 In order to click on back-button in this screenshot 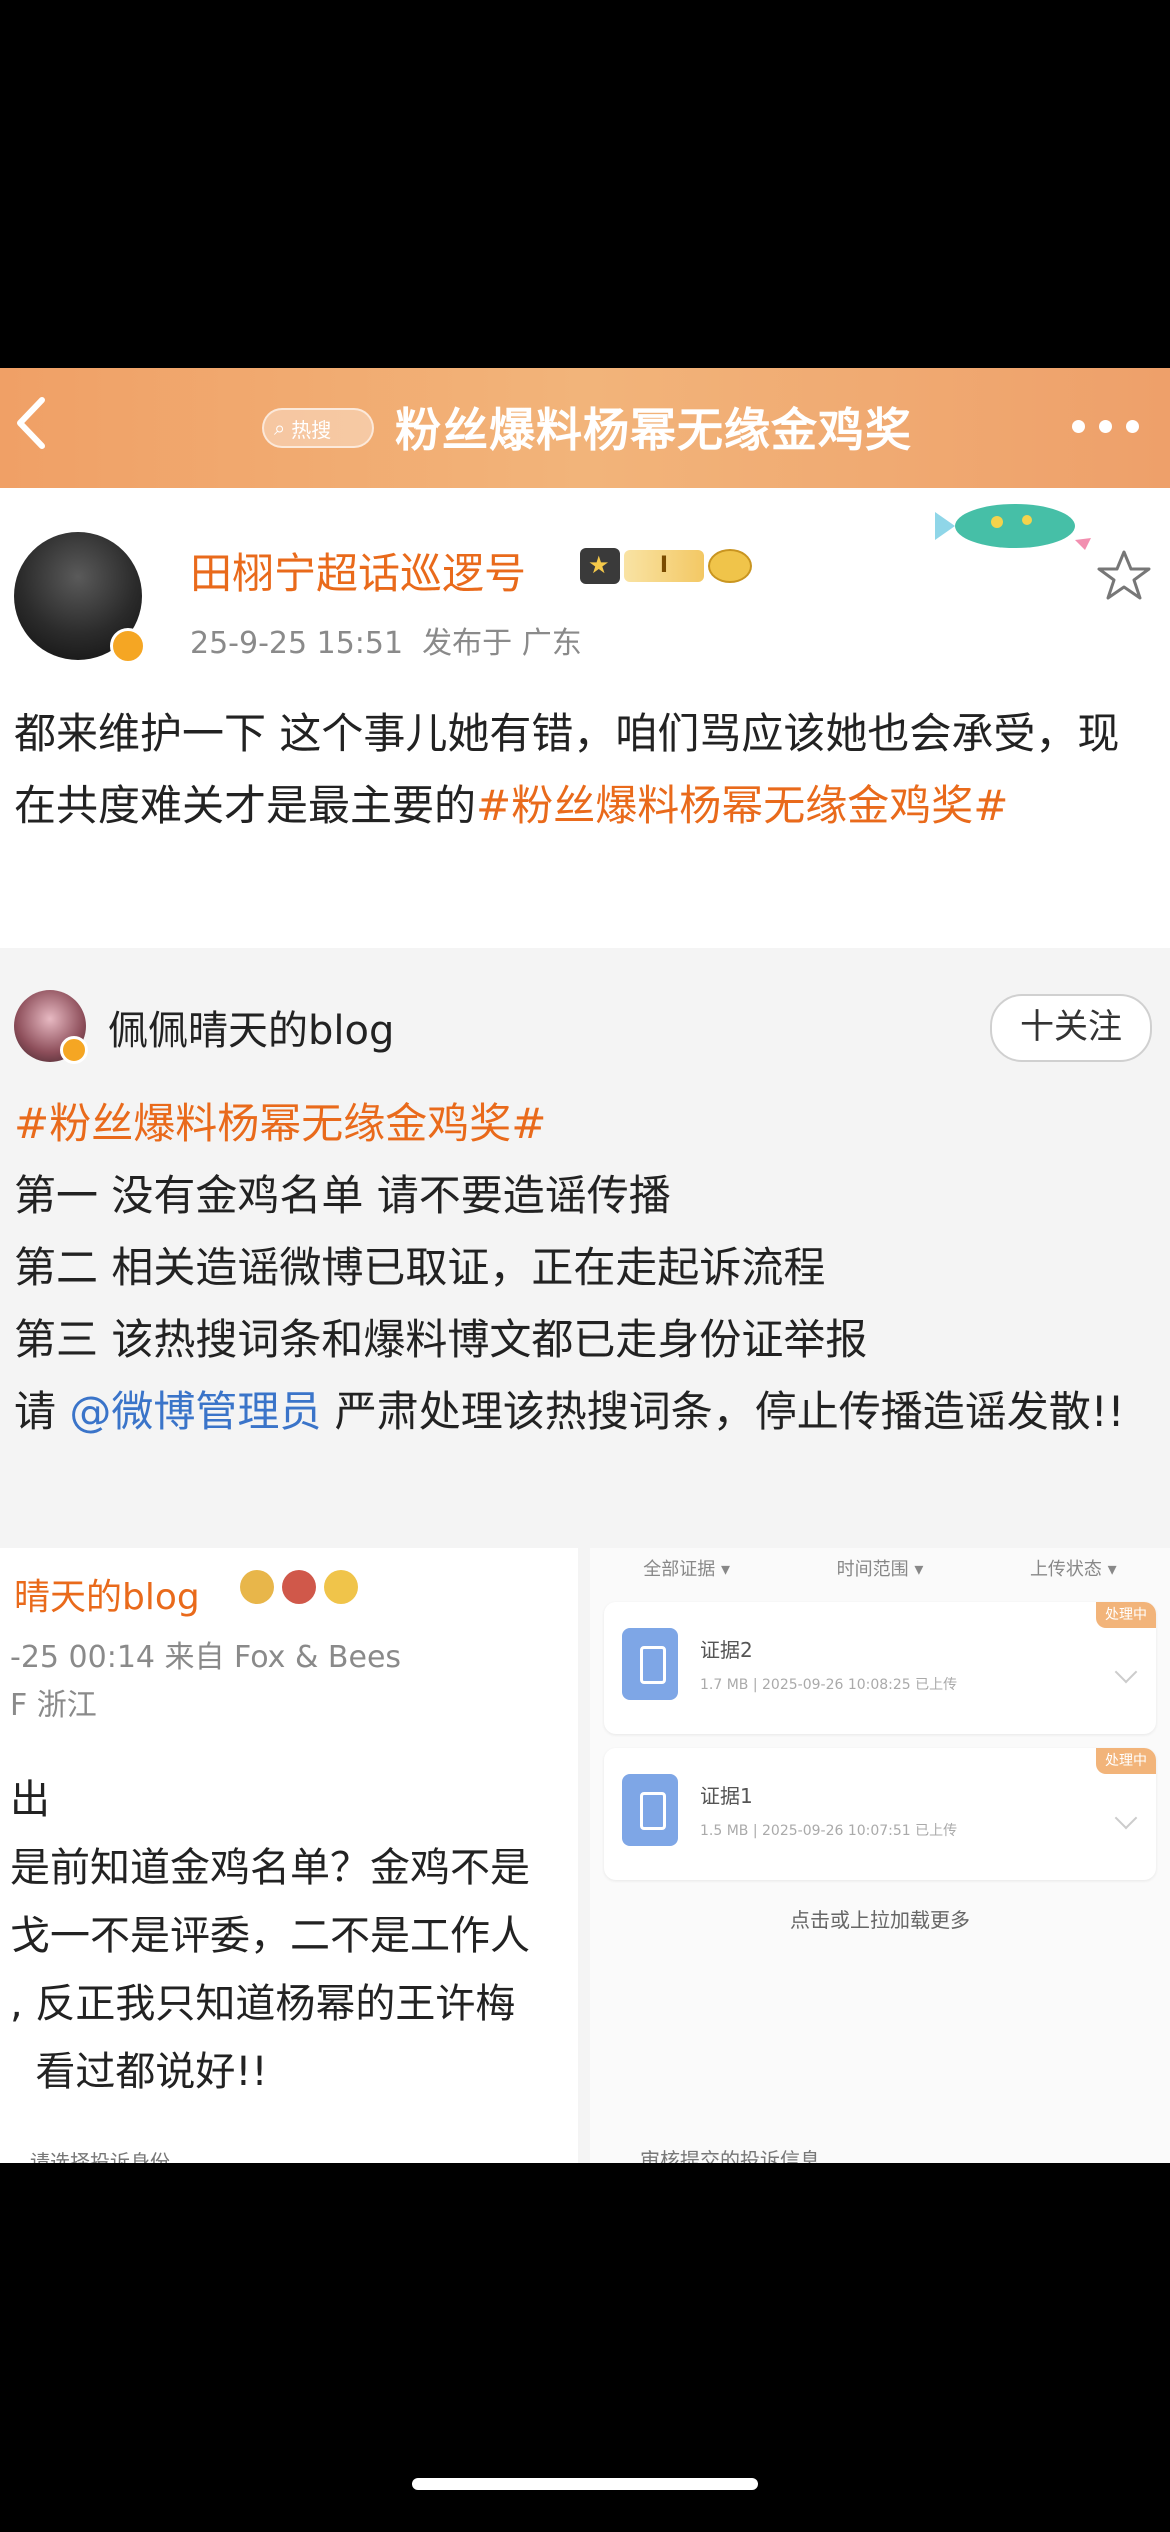, I will do `click(31, 423)`.